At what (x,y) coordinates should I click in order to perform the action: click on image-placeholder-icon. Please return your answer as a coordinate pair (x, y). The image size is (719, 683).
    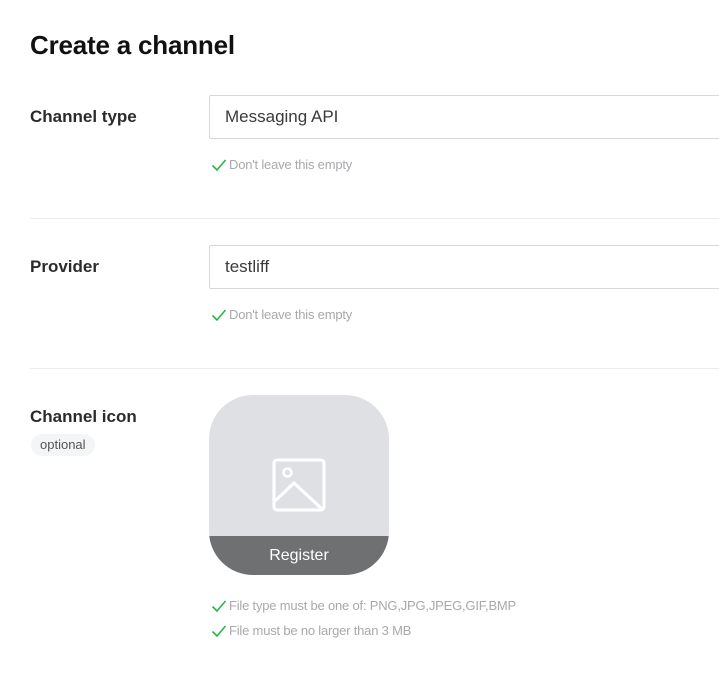
    Looking at the image, I should click on (299, 485).